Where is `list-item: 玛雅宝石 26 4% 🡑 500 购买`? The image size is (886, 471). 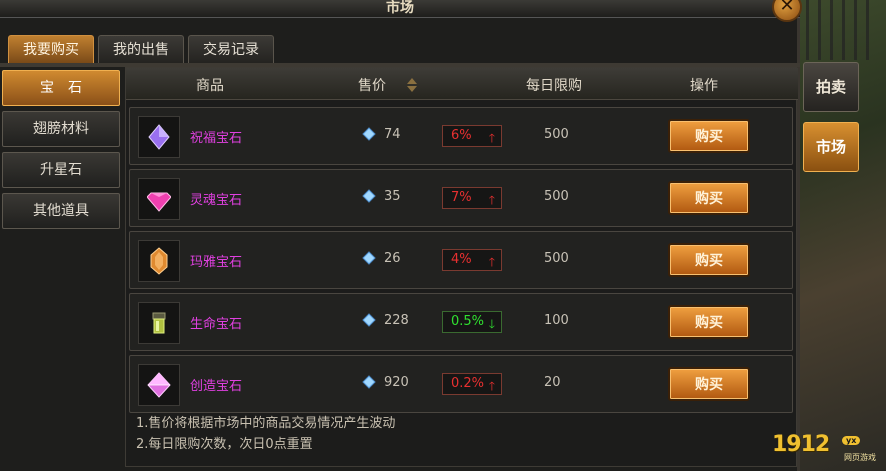
list-item: 玛雅宝石 26 4% 🡑 500 购买 is located at coordinates (461, 260).